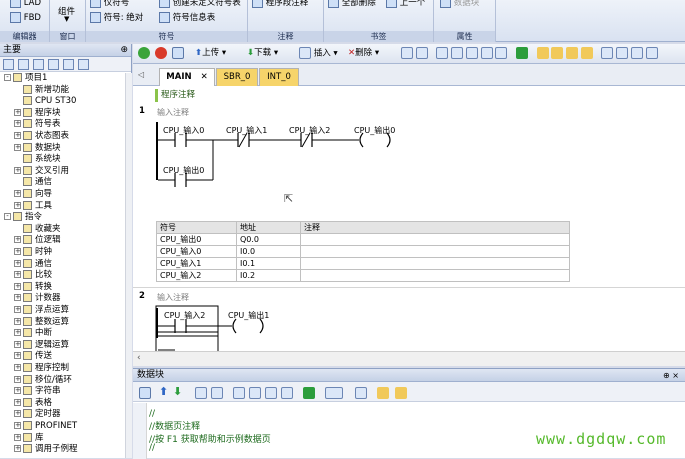  Describe the element at coordinates (37, 240) in the screenshot. I see `tree-item: + 位逻辑` at that location.